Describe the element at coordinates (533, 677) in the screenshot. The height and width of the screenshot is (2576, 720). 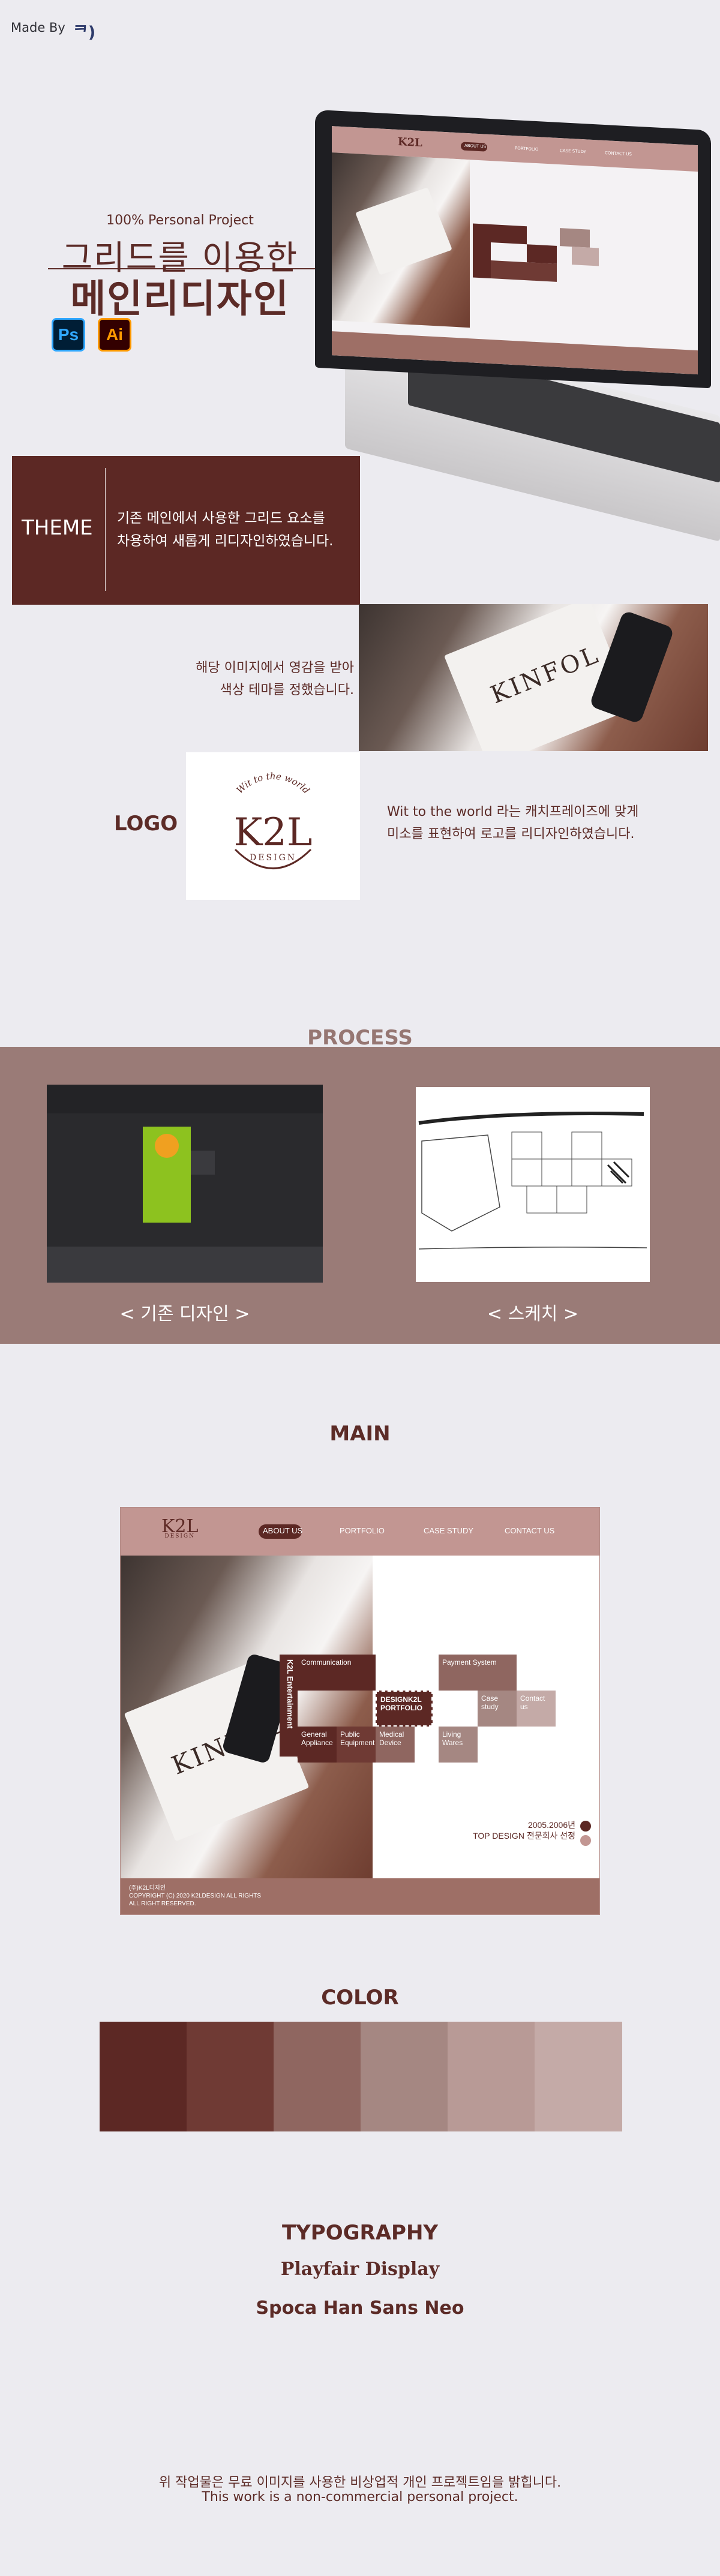
I see `inspiration-photo: KINFOL` at that location.